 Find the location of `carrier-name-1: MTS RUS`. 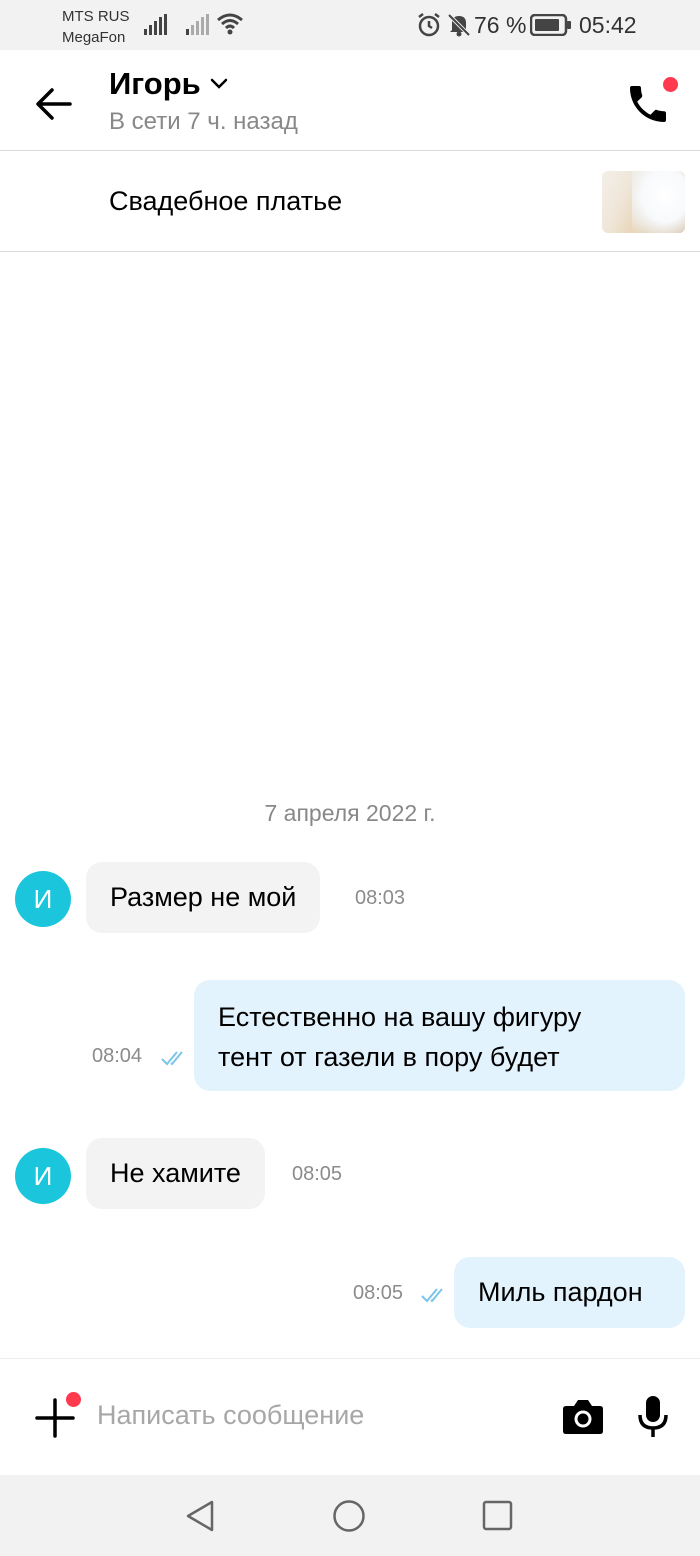

carrier-name-1: MTS RUS is located at coordinates (96, 16).